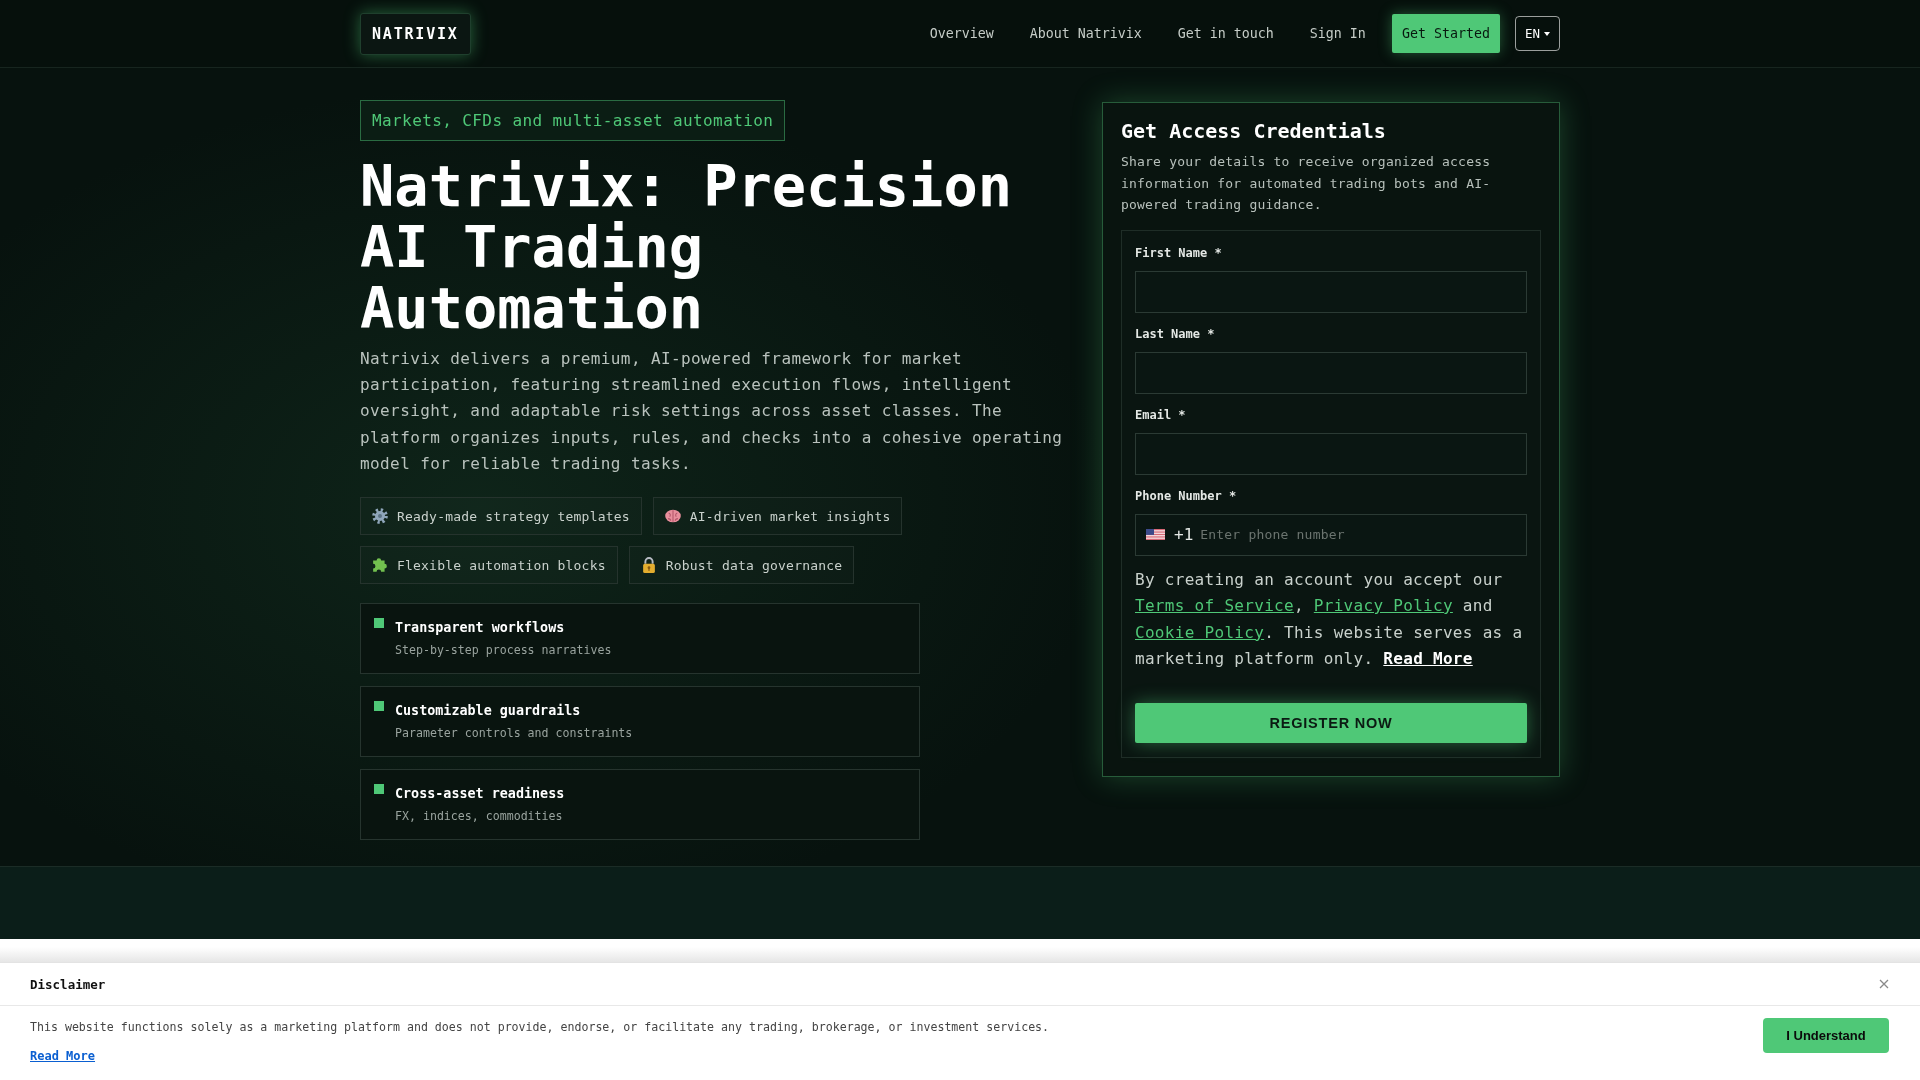 Image resolution: width=1920 pixels, height=1080 pixels. What do you see at coordinates (1184, 534) in the screenshot?
I see `dial-code: +1` at bounding box center [1184, 534].